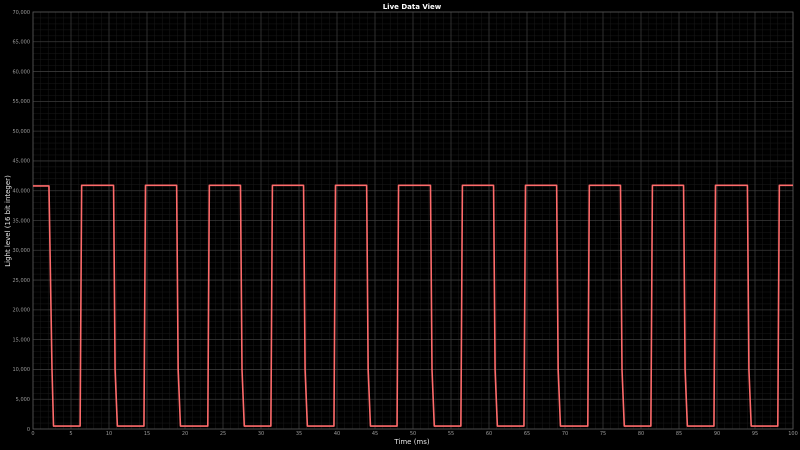 This screenshot has height=450, width=800. Describe the element at coordinates (8, 221) in the screenshot. I see `y-axis-title: Light level (16 bit integer)` at that location.